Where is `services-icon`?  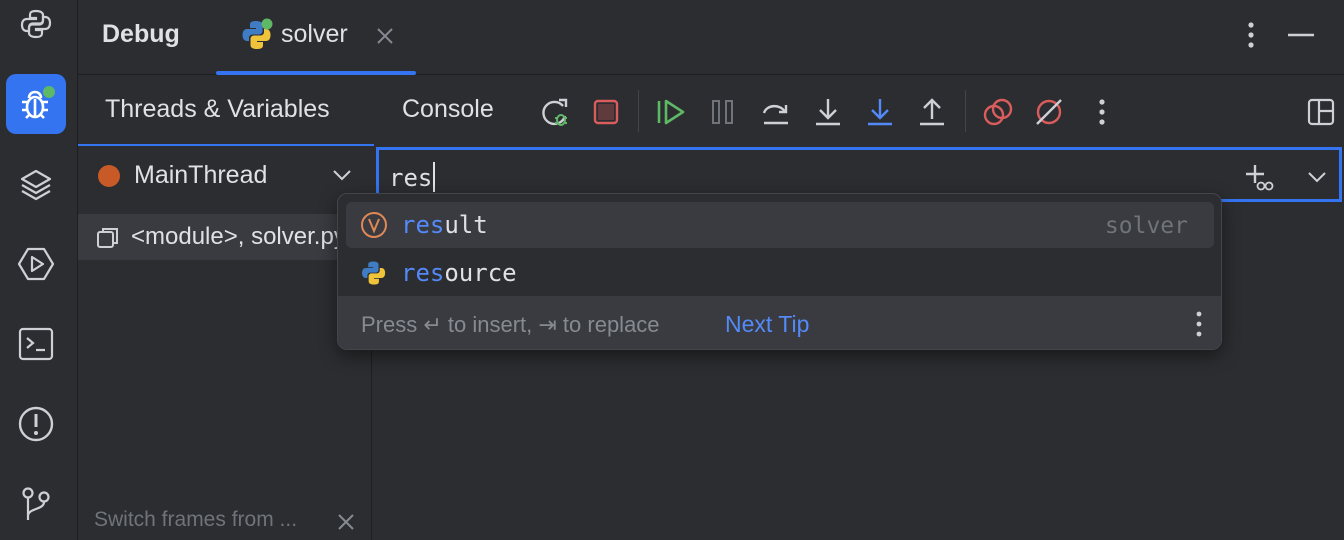 services-icon is located at coordinates (36, 264).